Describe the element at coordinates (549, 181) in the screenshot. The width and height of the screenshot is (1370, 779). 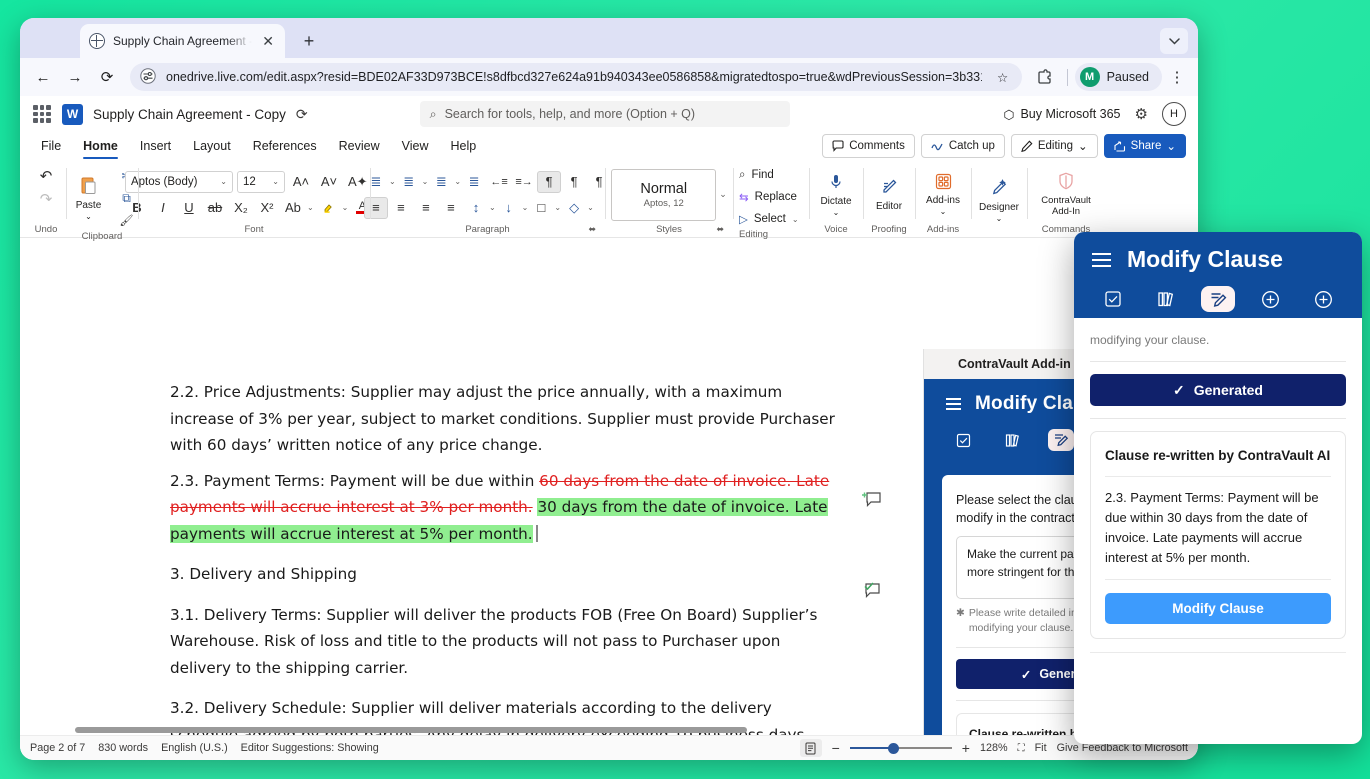
I see `left-to-right-button: ¶` at that location.